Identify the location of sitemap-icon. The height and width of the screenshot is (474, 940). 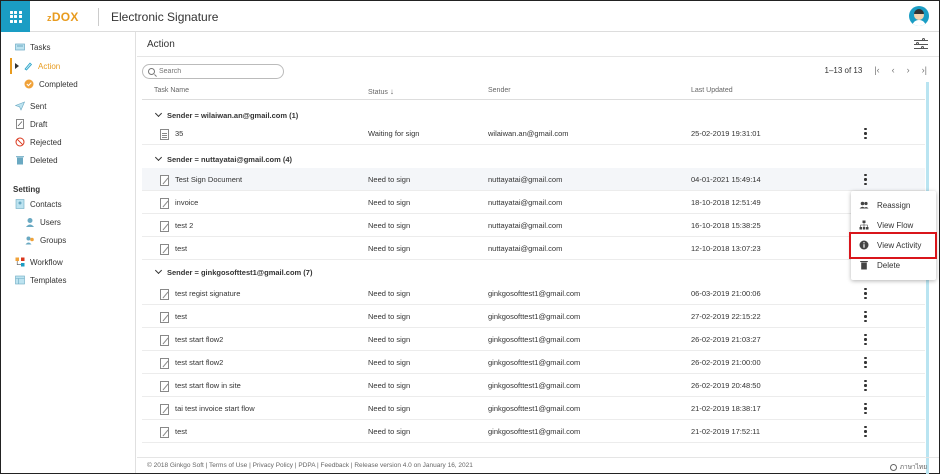
(864, 225).